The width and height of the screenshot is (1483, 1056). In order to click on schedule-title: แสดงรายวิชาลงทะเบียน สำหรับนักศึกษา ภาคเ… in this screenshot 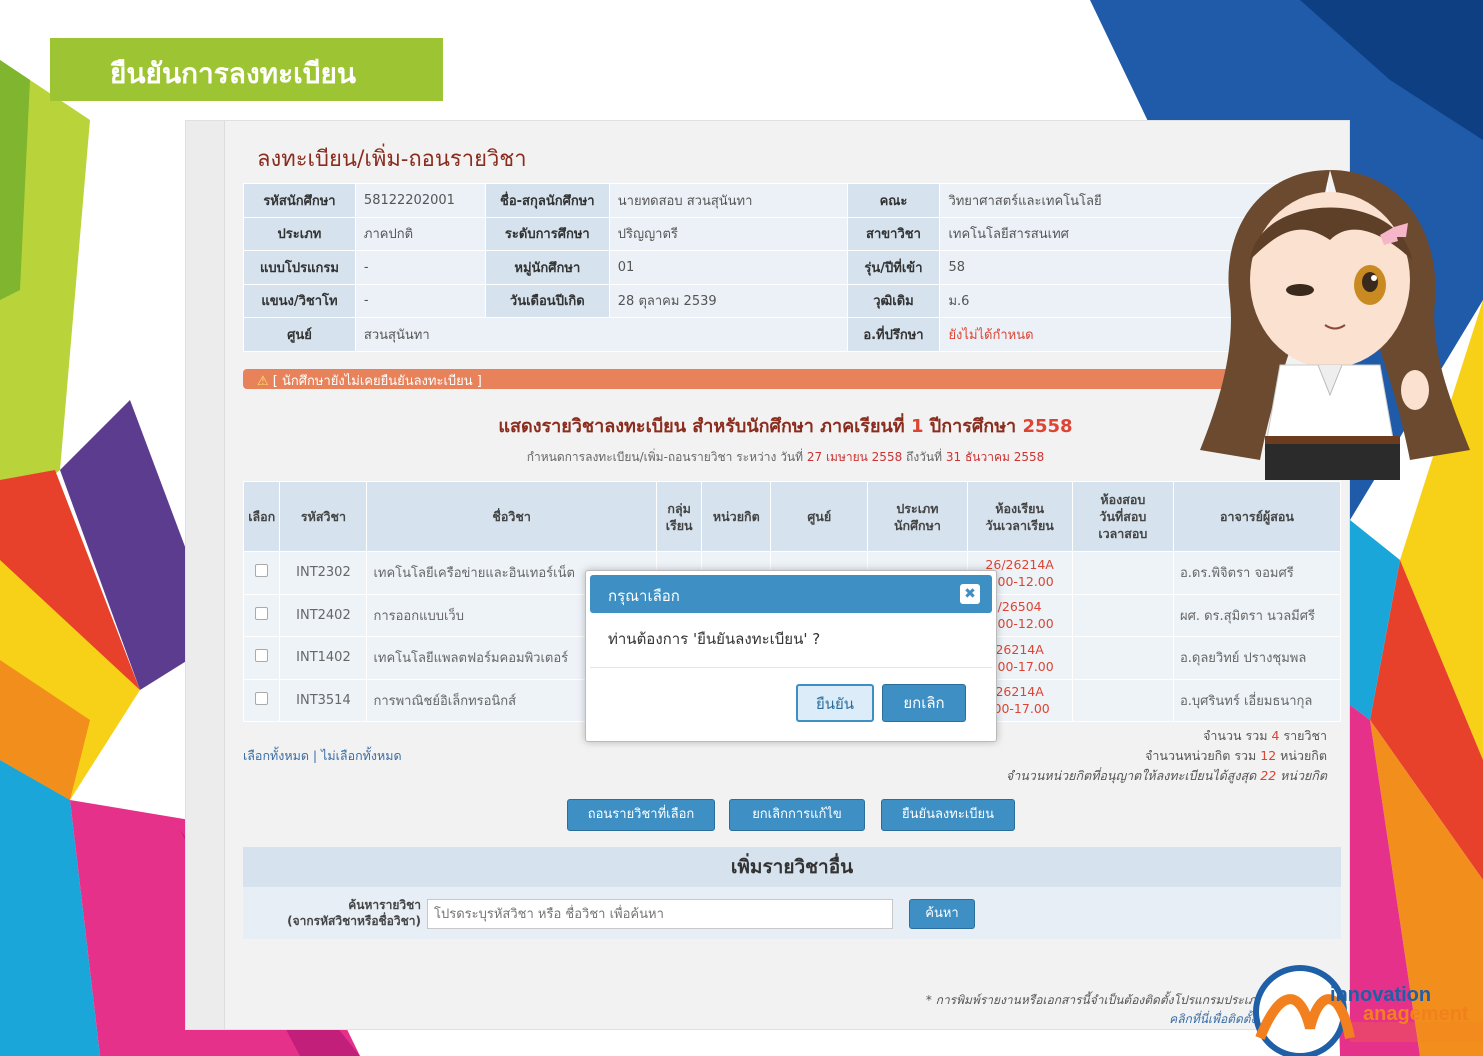, I will do `click(785, 425)`.